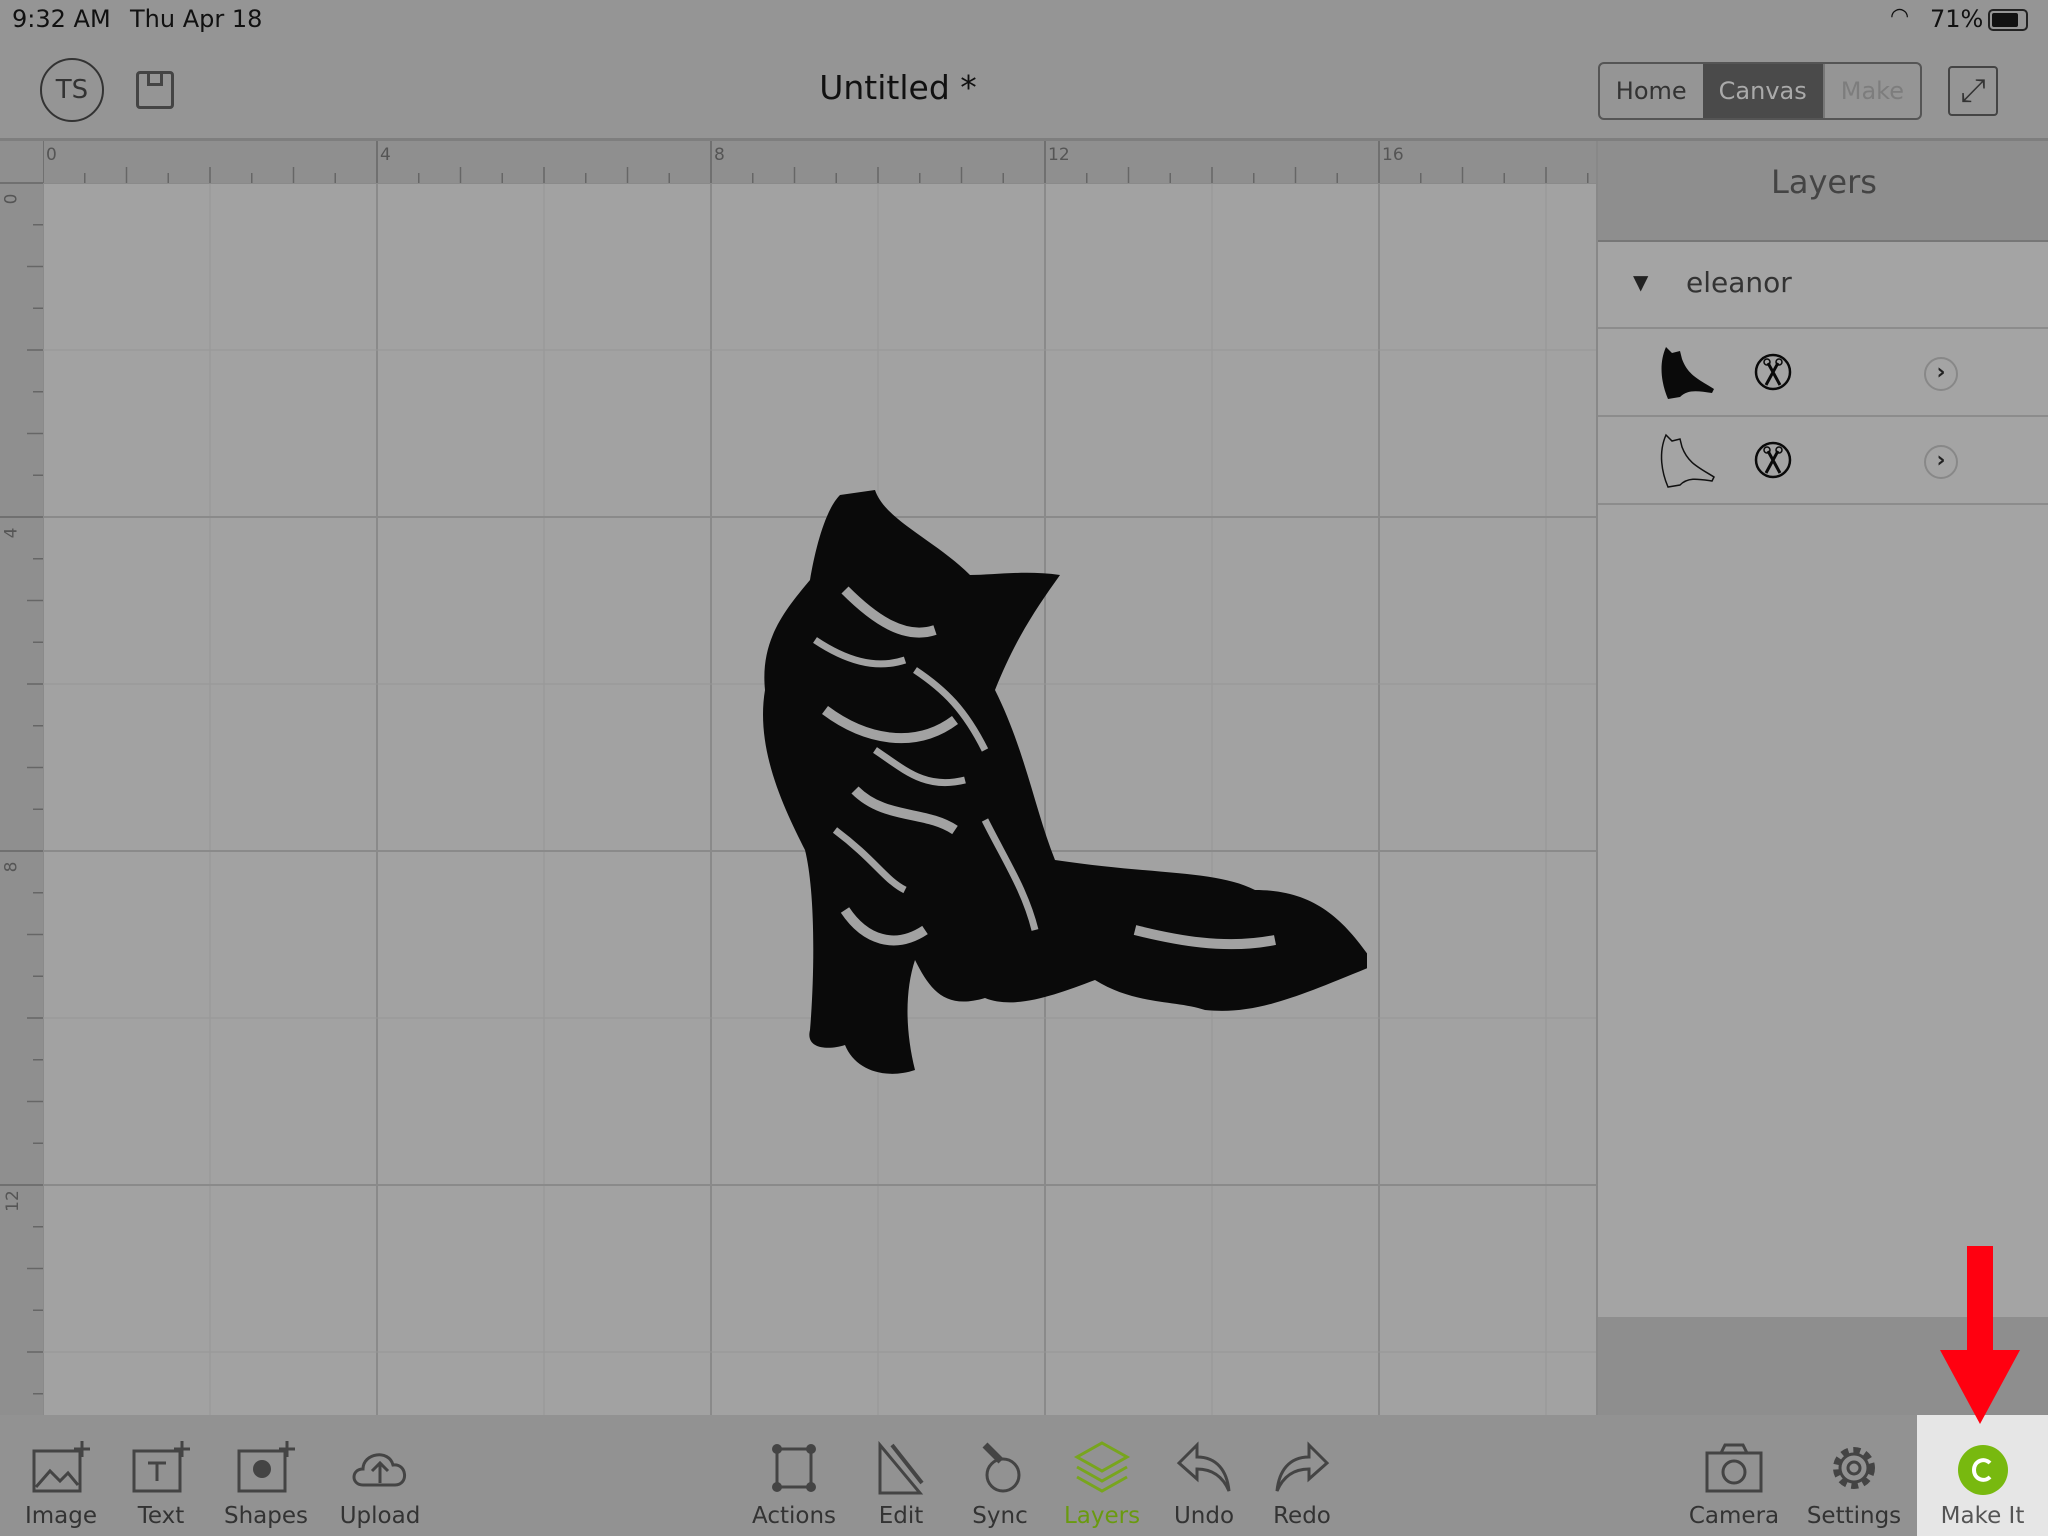 The height and width of the screenshot is (1536, 2048). What do you see at coordinates (1900, 16) in the screenshot?
I see `wifi-icon: ◠` at bounding box center [1900, 16].